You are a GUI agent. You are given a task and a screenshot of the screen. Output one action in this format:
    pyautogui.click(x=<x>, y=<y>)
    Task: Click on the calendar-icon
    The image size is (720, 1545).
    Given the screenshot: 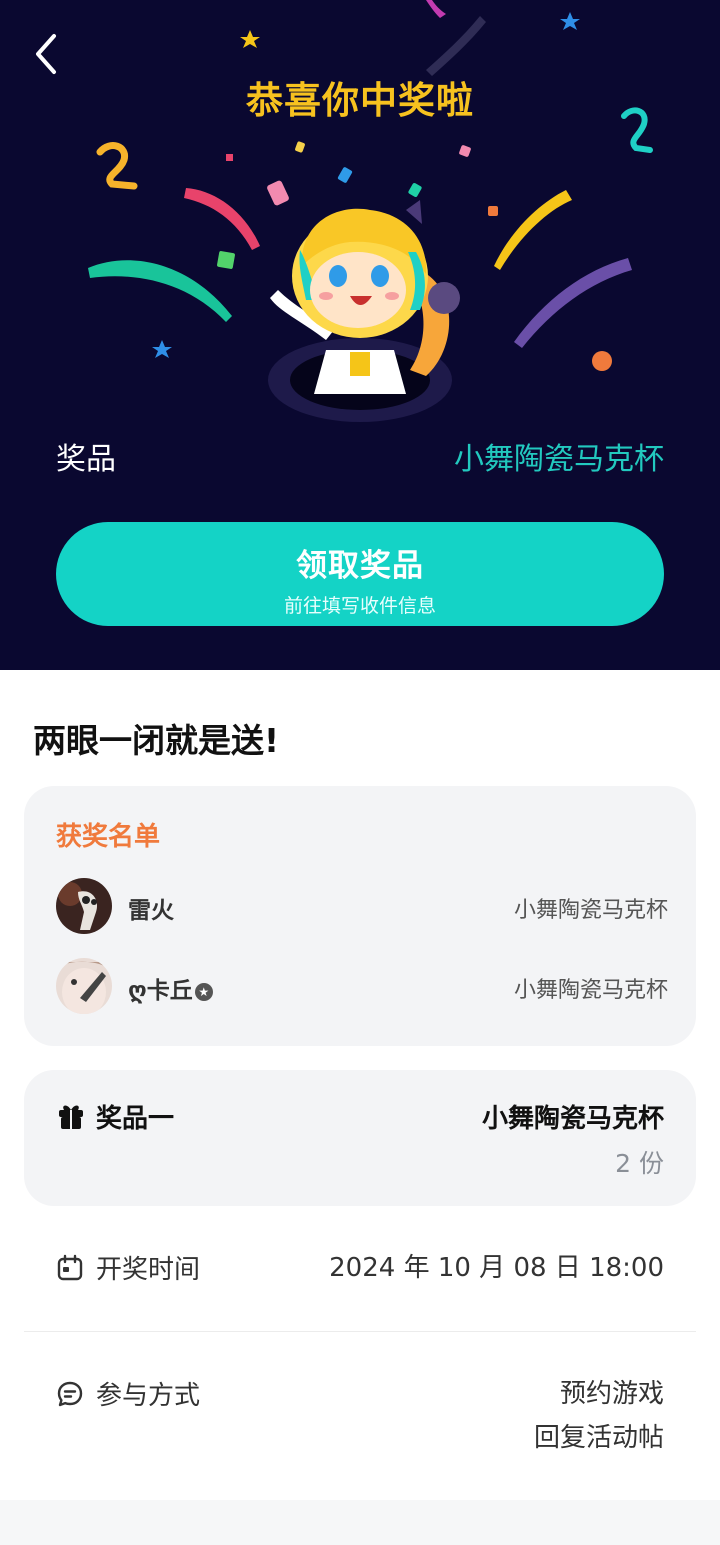 What is the action you would take?
    pyautogui.click(x=70, y=1267)
    